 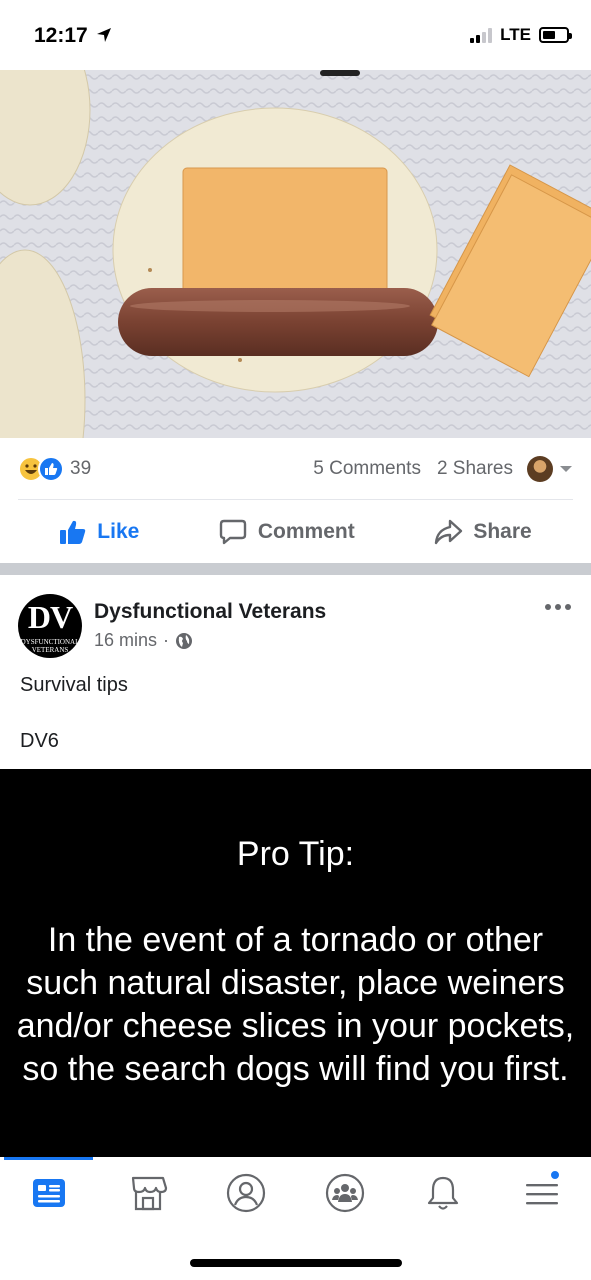 What do you see at coordinates (558, 607) in the screenshot?
I see `more-options-icon` at bounding box center [558, 607].